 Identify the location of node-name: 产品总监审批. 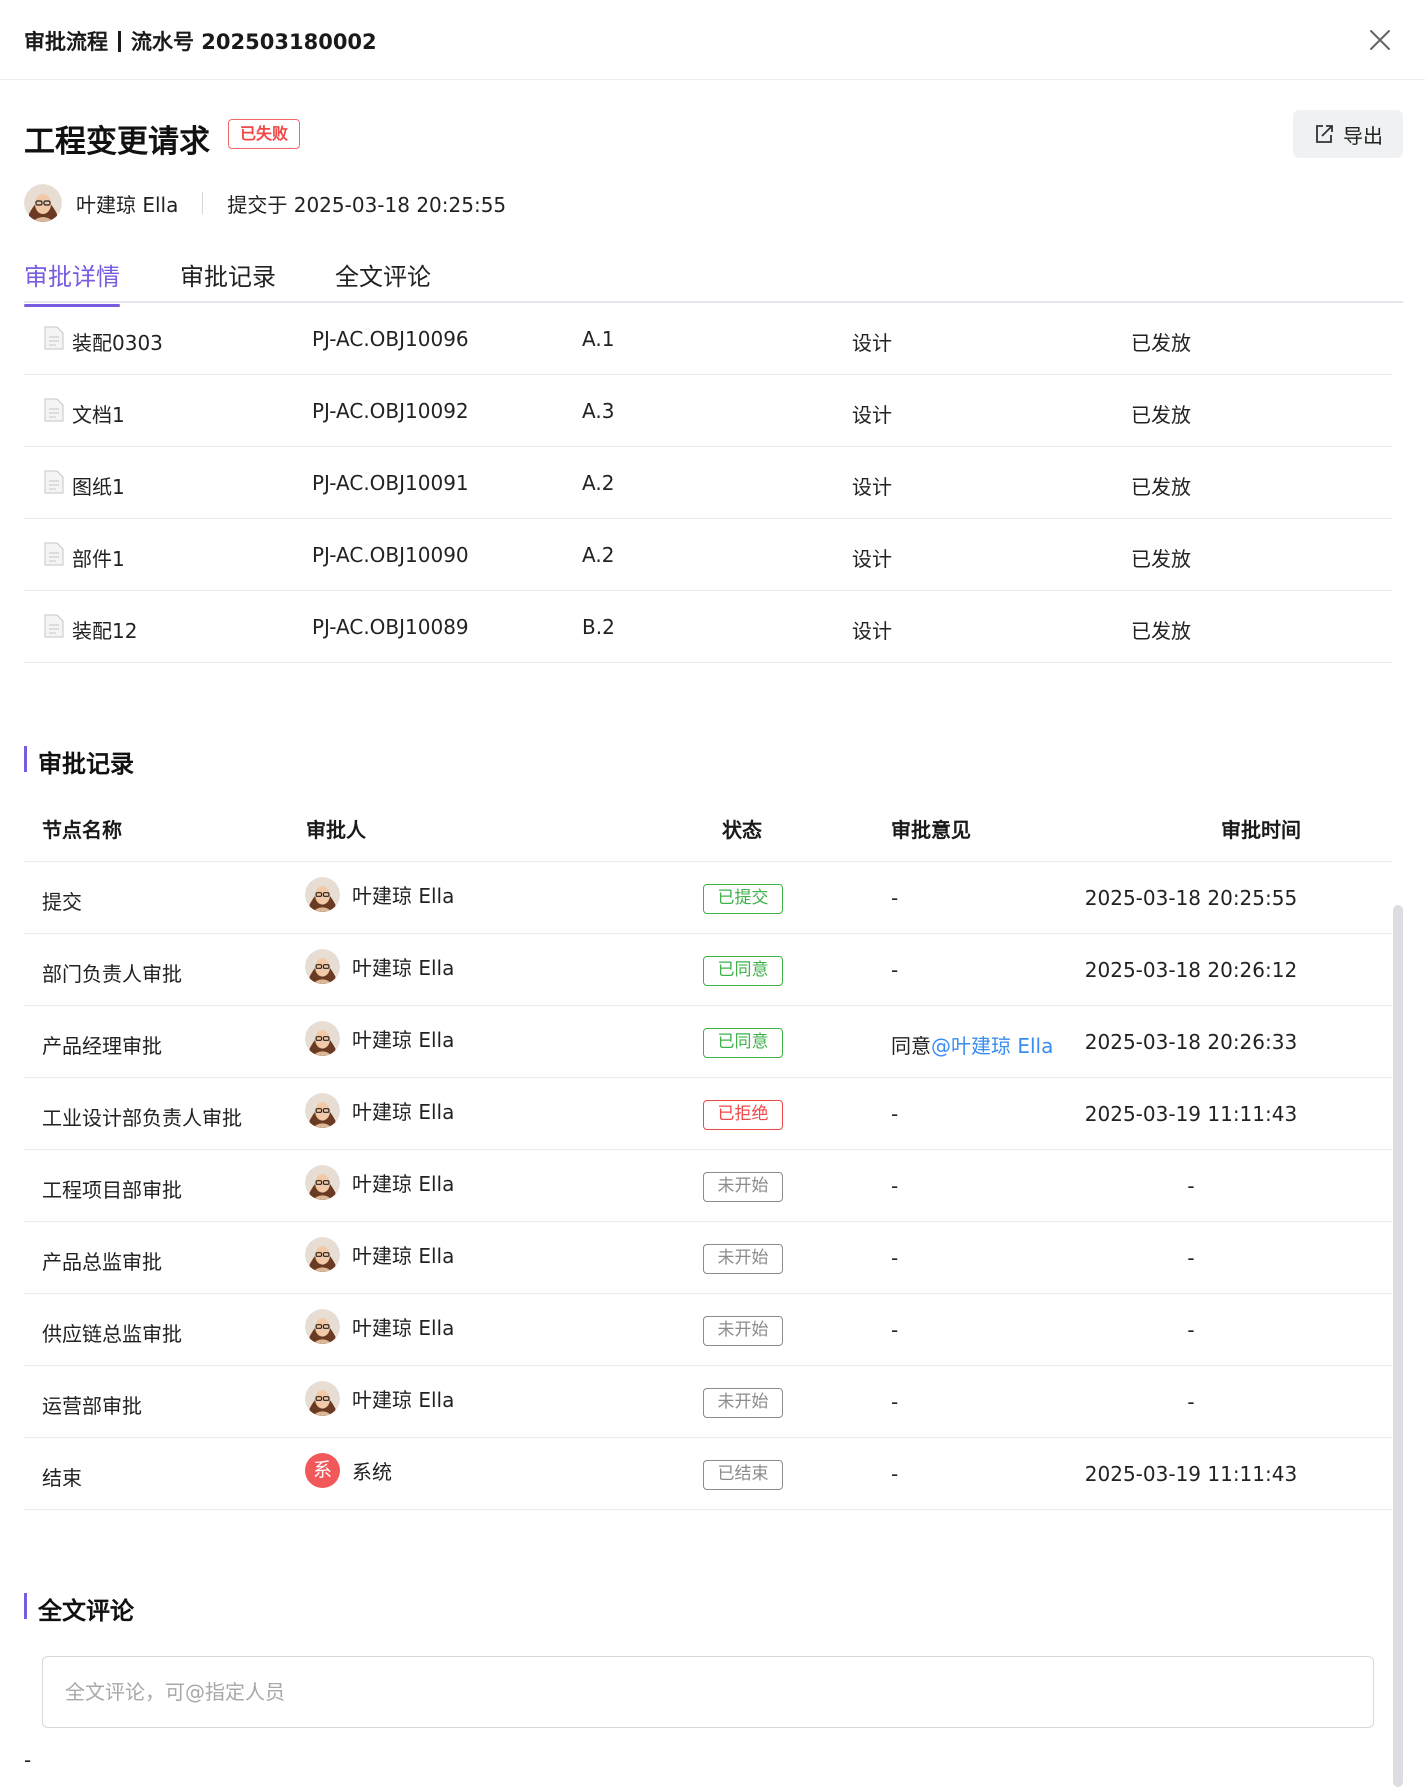
(102, 1262).